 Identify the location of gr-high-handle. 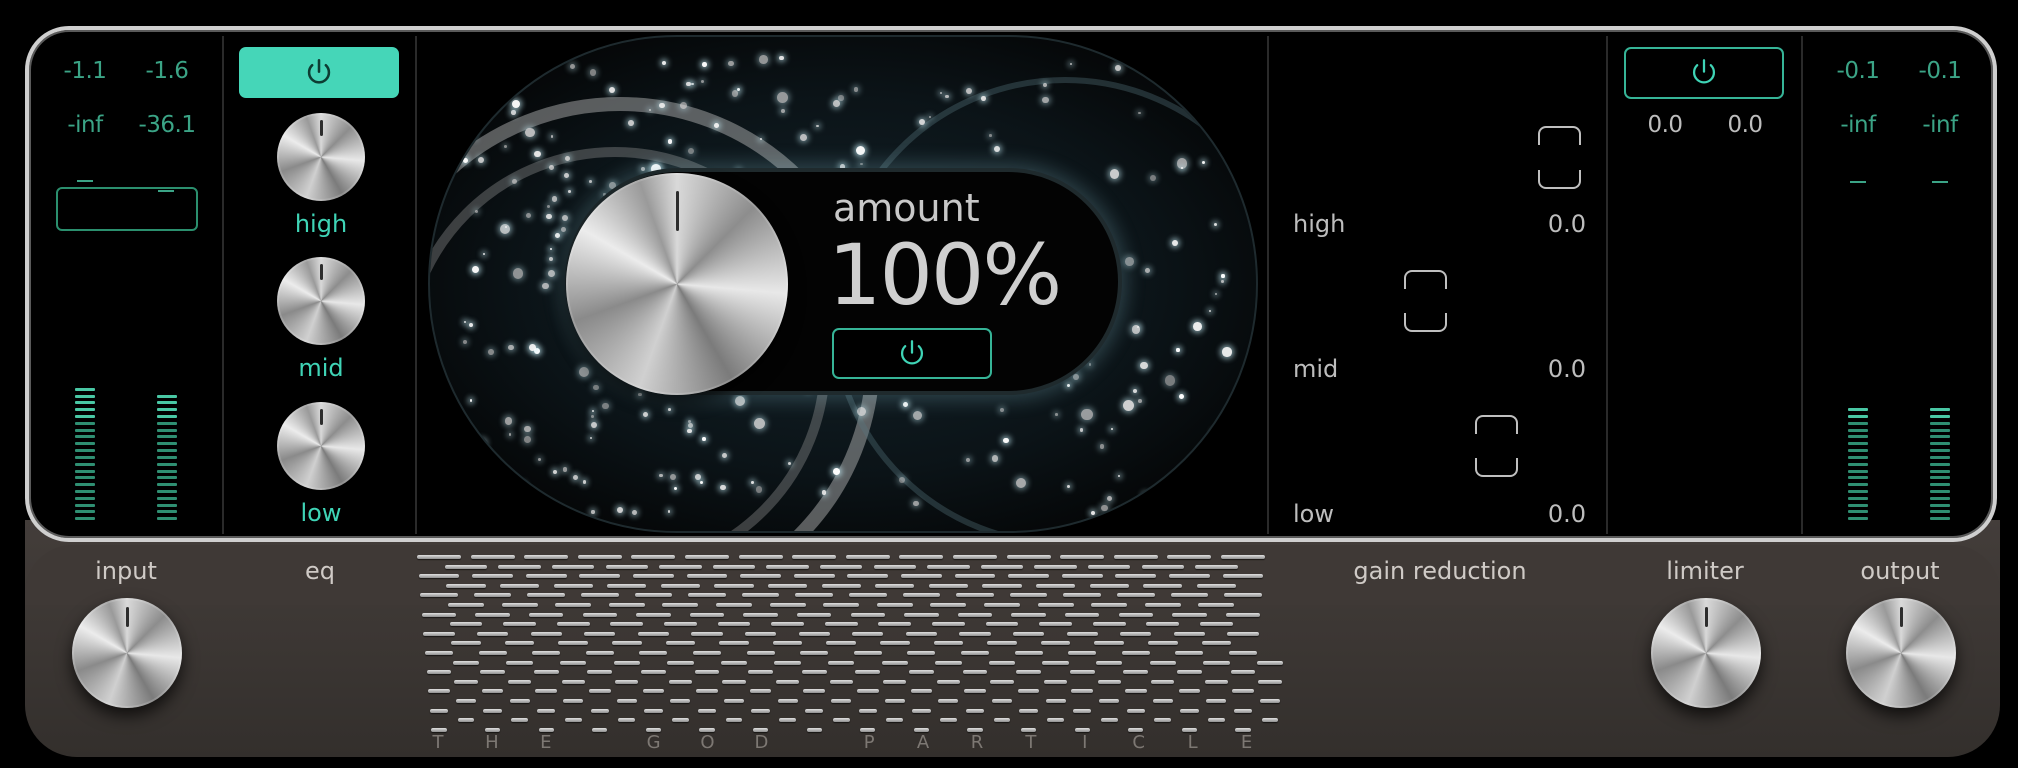
(1559, 157).